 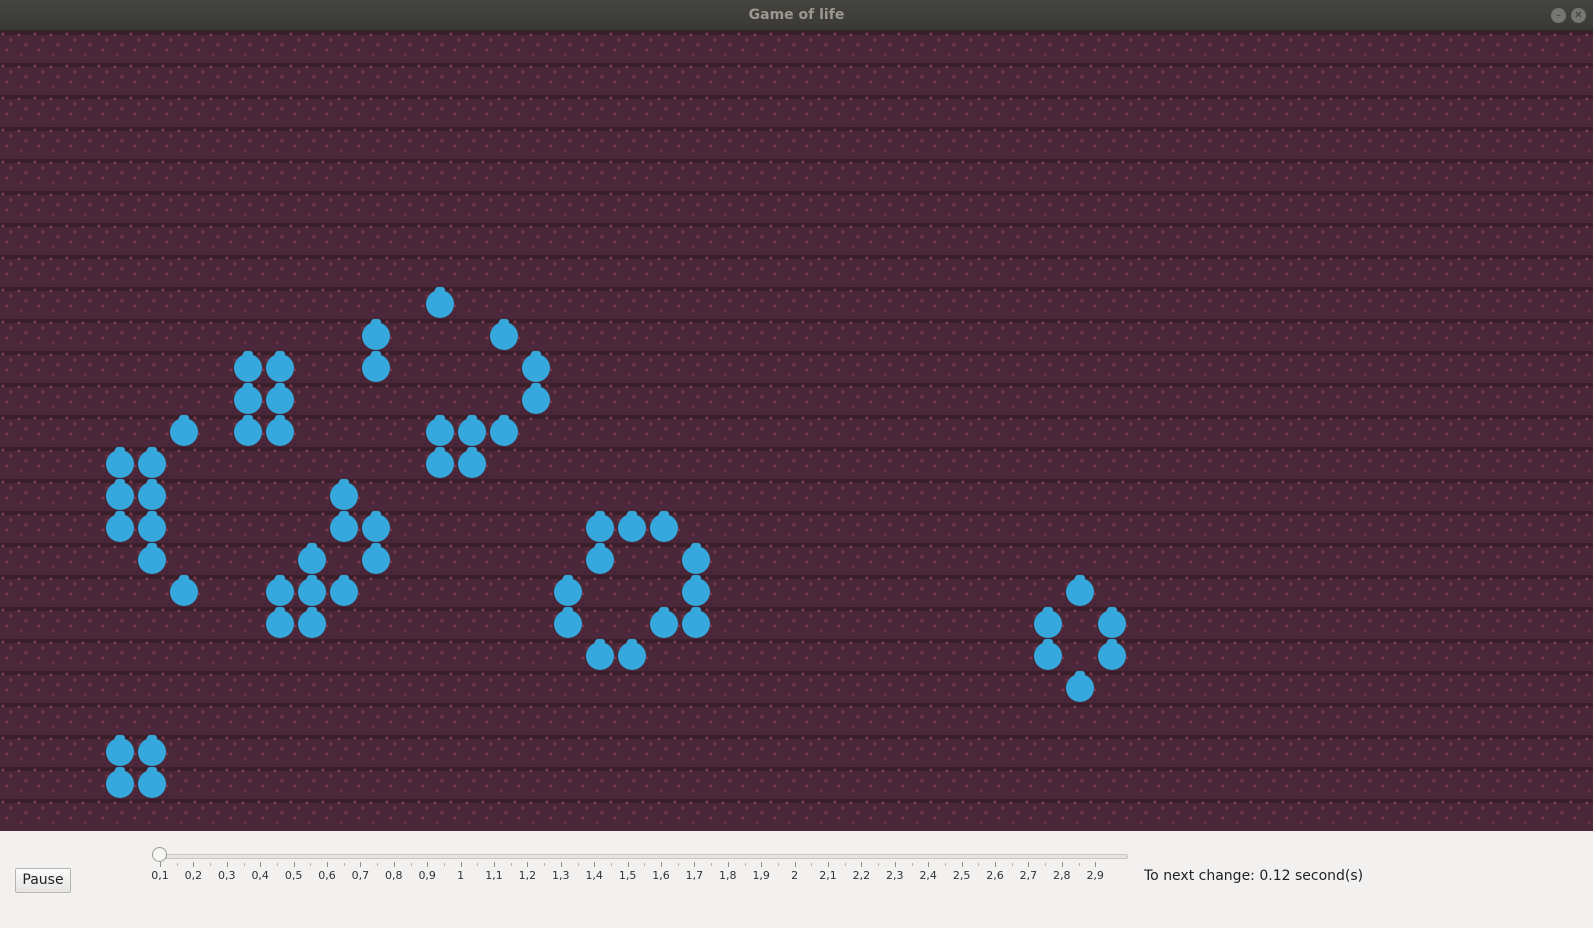 I want to click on slider-tick-label: 1,9, so click(x=761, y=875).